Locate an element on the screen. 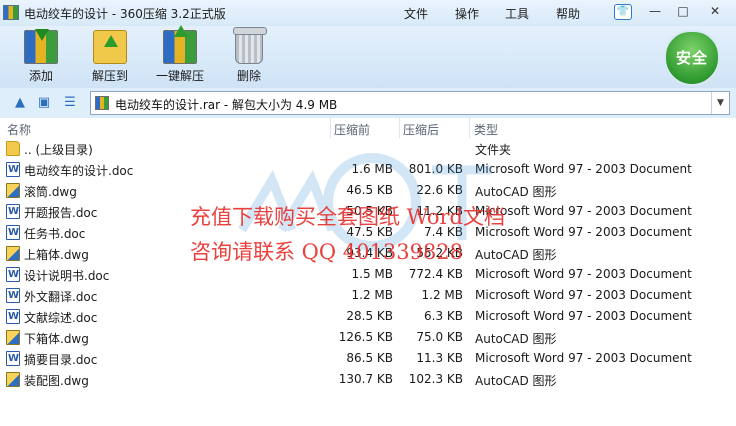 This screenshot has height=426, width=736. archive-icon is located at coordinates (102, 103).